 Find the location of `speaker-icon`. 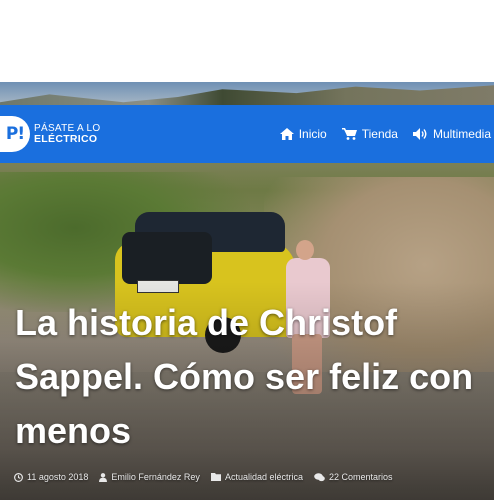

speaker-icon is located at coordinates (419, 134).